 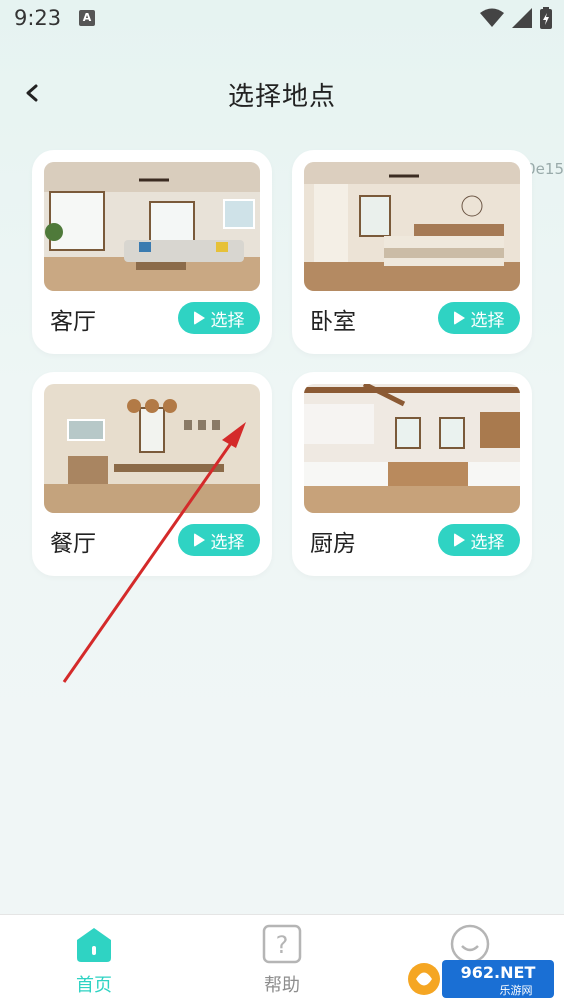 What do you see at coordinates (516, 990) in the screenshot?
I see `logo-subtext: 乐游网` at bounding box center [516, 990].